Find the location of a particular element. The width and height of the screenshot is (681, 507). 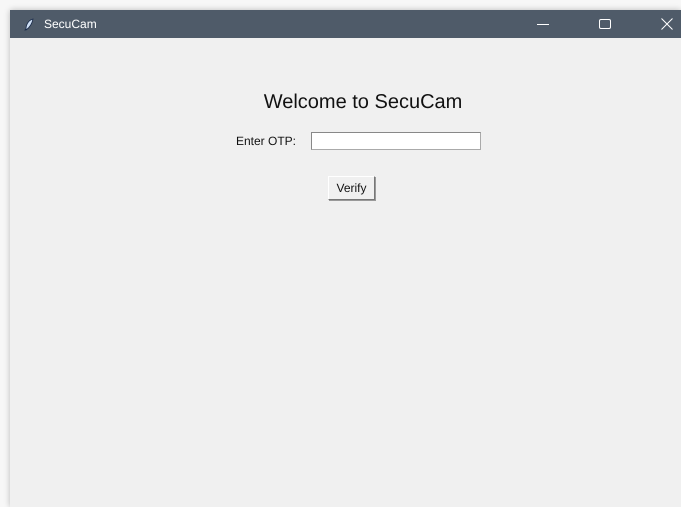

close-icon is located at coordinates (667, 24).